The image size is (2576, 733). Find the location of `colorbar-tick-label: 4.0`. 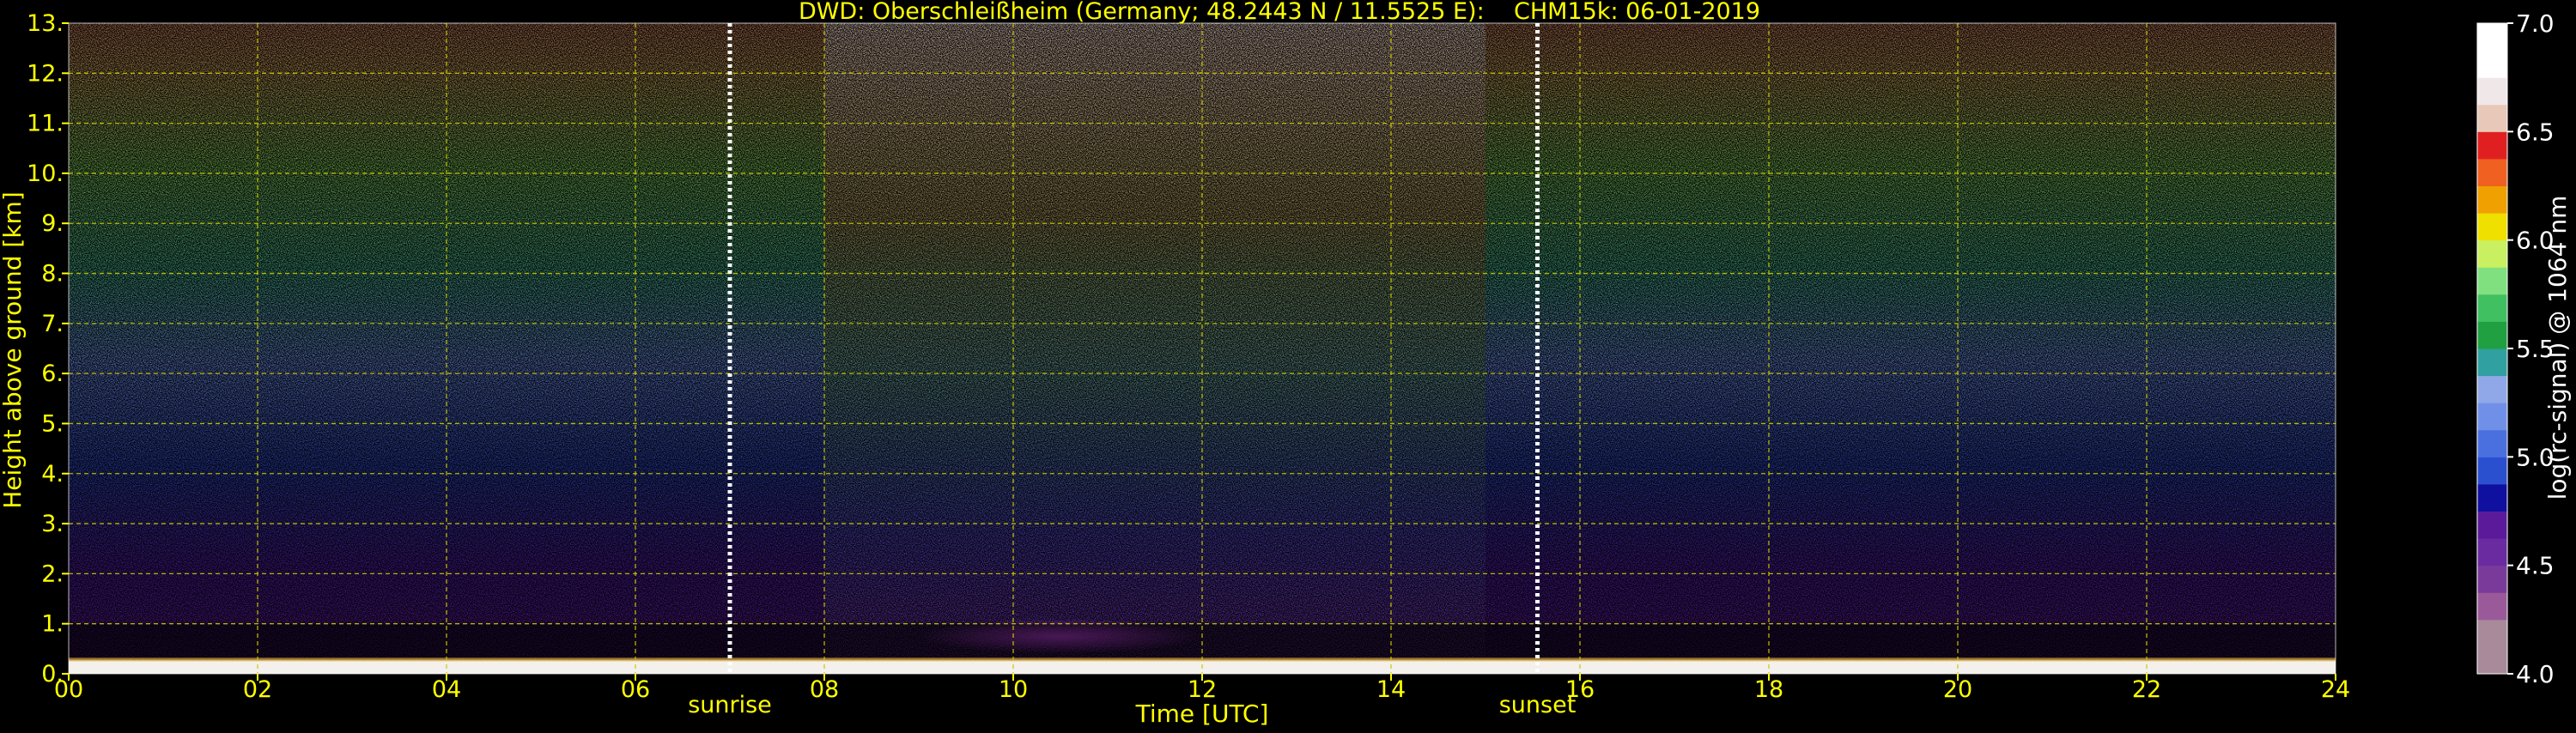

colorbar-tick-label: 4.0 is located at coordinates (2536, 674).